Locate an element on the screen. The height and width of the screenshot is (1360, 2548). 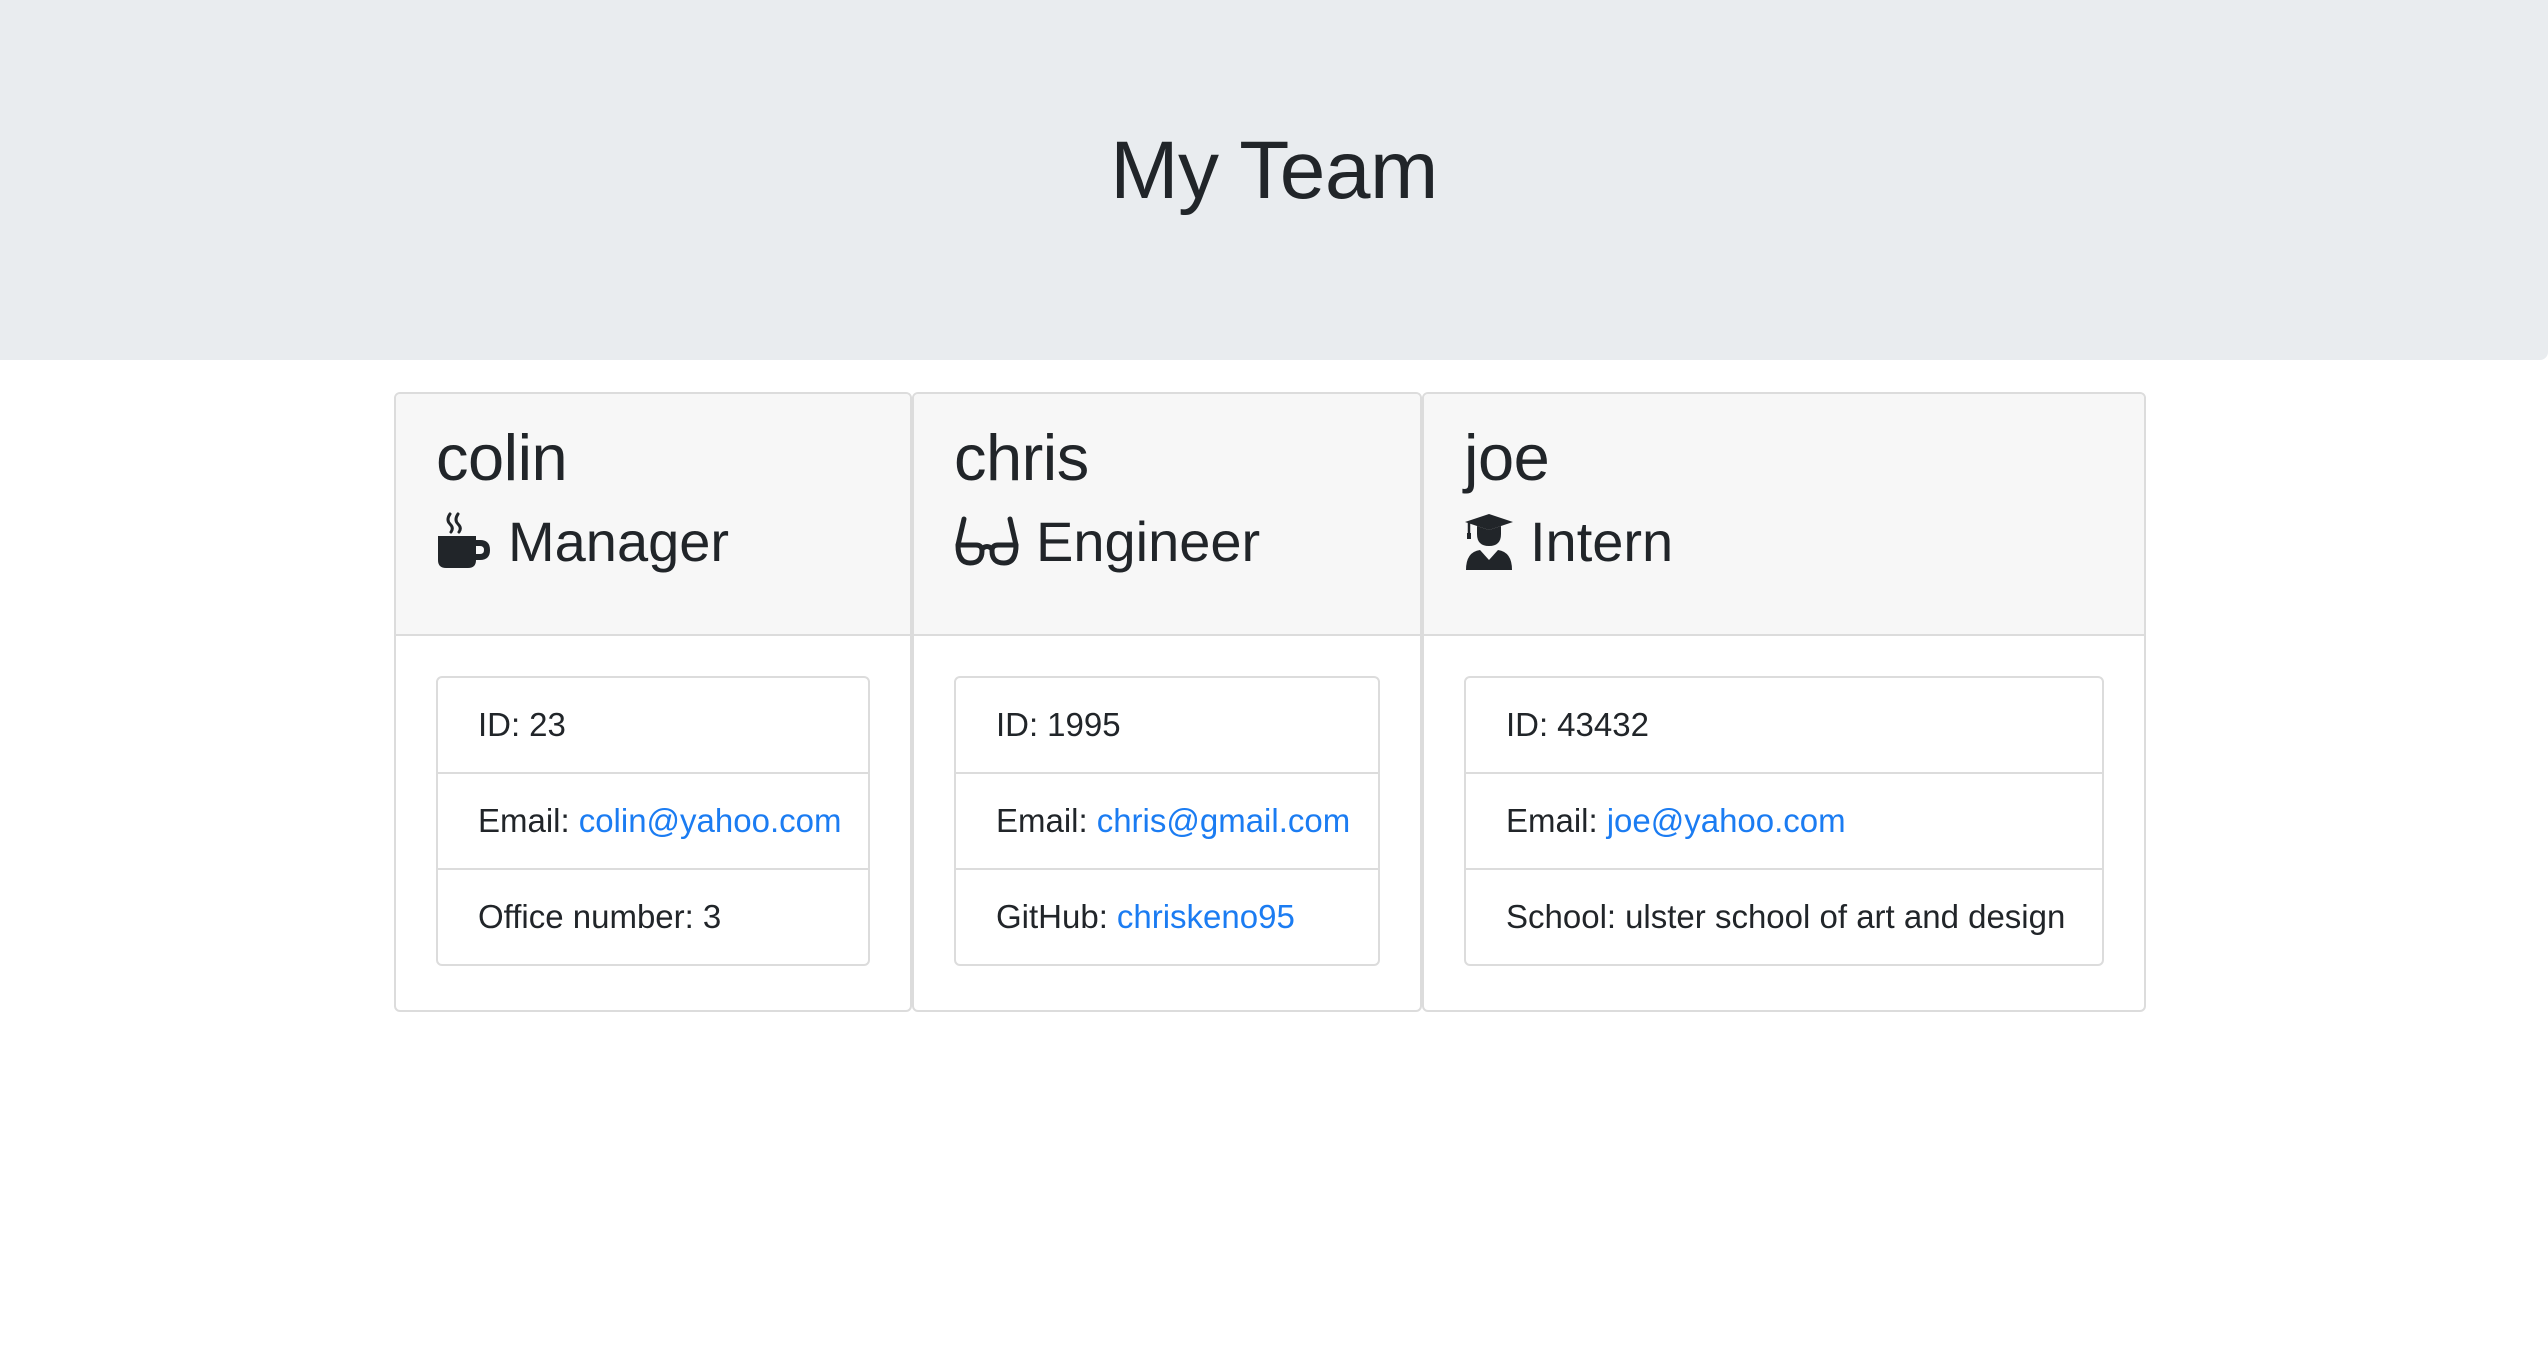
mug-hot-icon is located at coordinates (464, 540).